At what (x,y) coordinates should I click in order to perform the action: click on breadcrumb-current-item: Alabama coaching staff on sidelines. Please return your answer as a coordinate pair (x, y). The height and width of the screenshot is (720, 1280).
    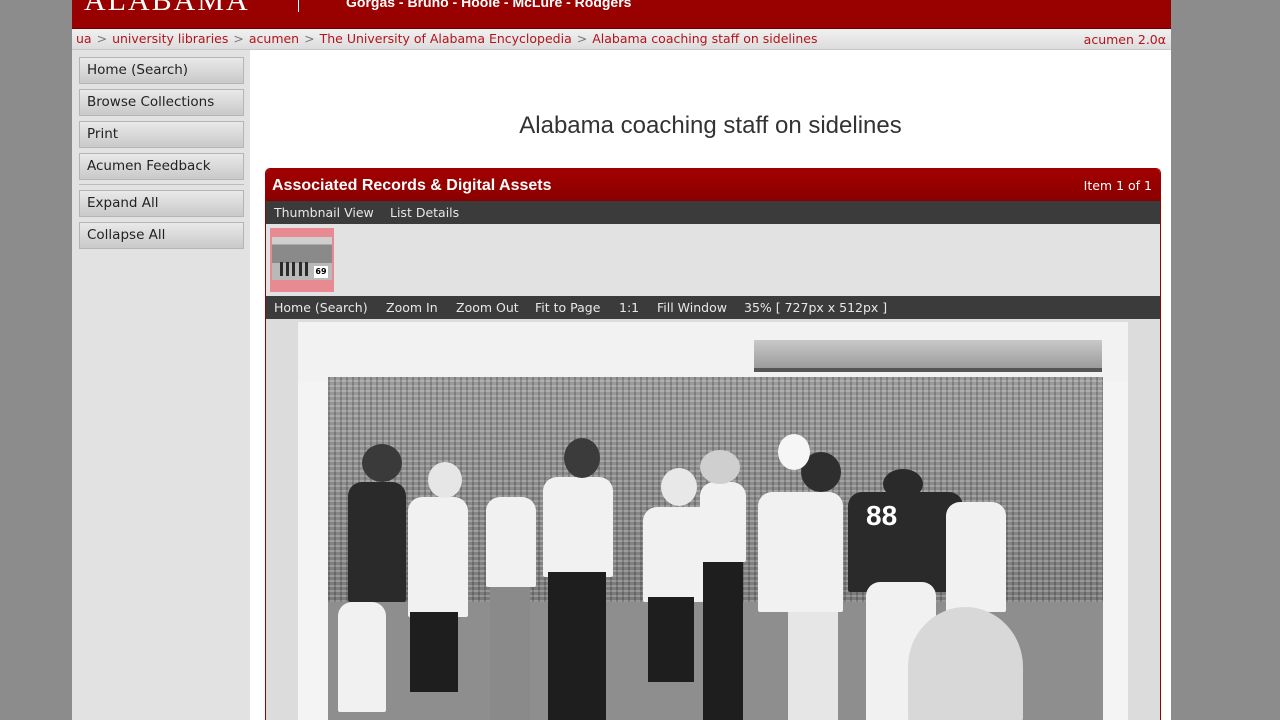
    Looking at the image, I should click on (704, 38).